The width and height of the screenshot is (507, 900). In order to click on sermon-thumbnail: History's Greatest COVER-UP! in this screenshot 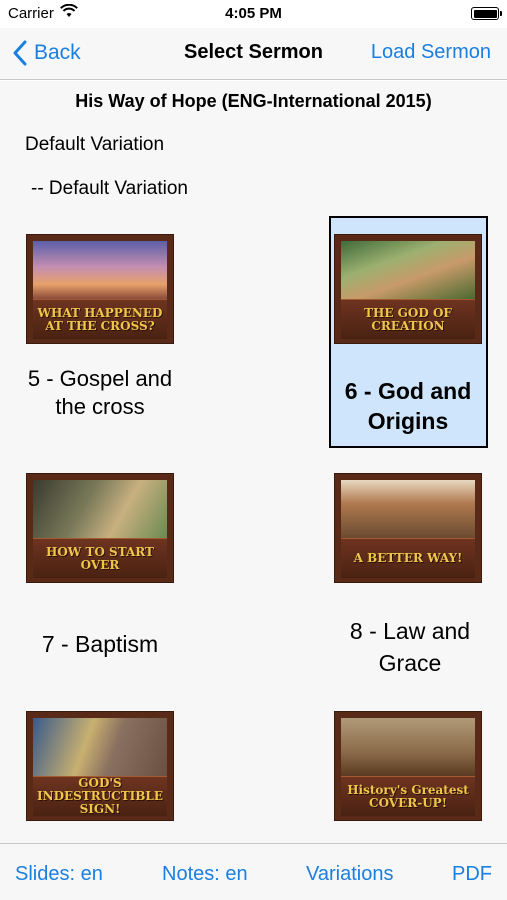, I will do `click(408, 766)`.